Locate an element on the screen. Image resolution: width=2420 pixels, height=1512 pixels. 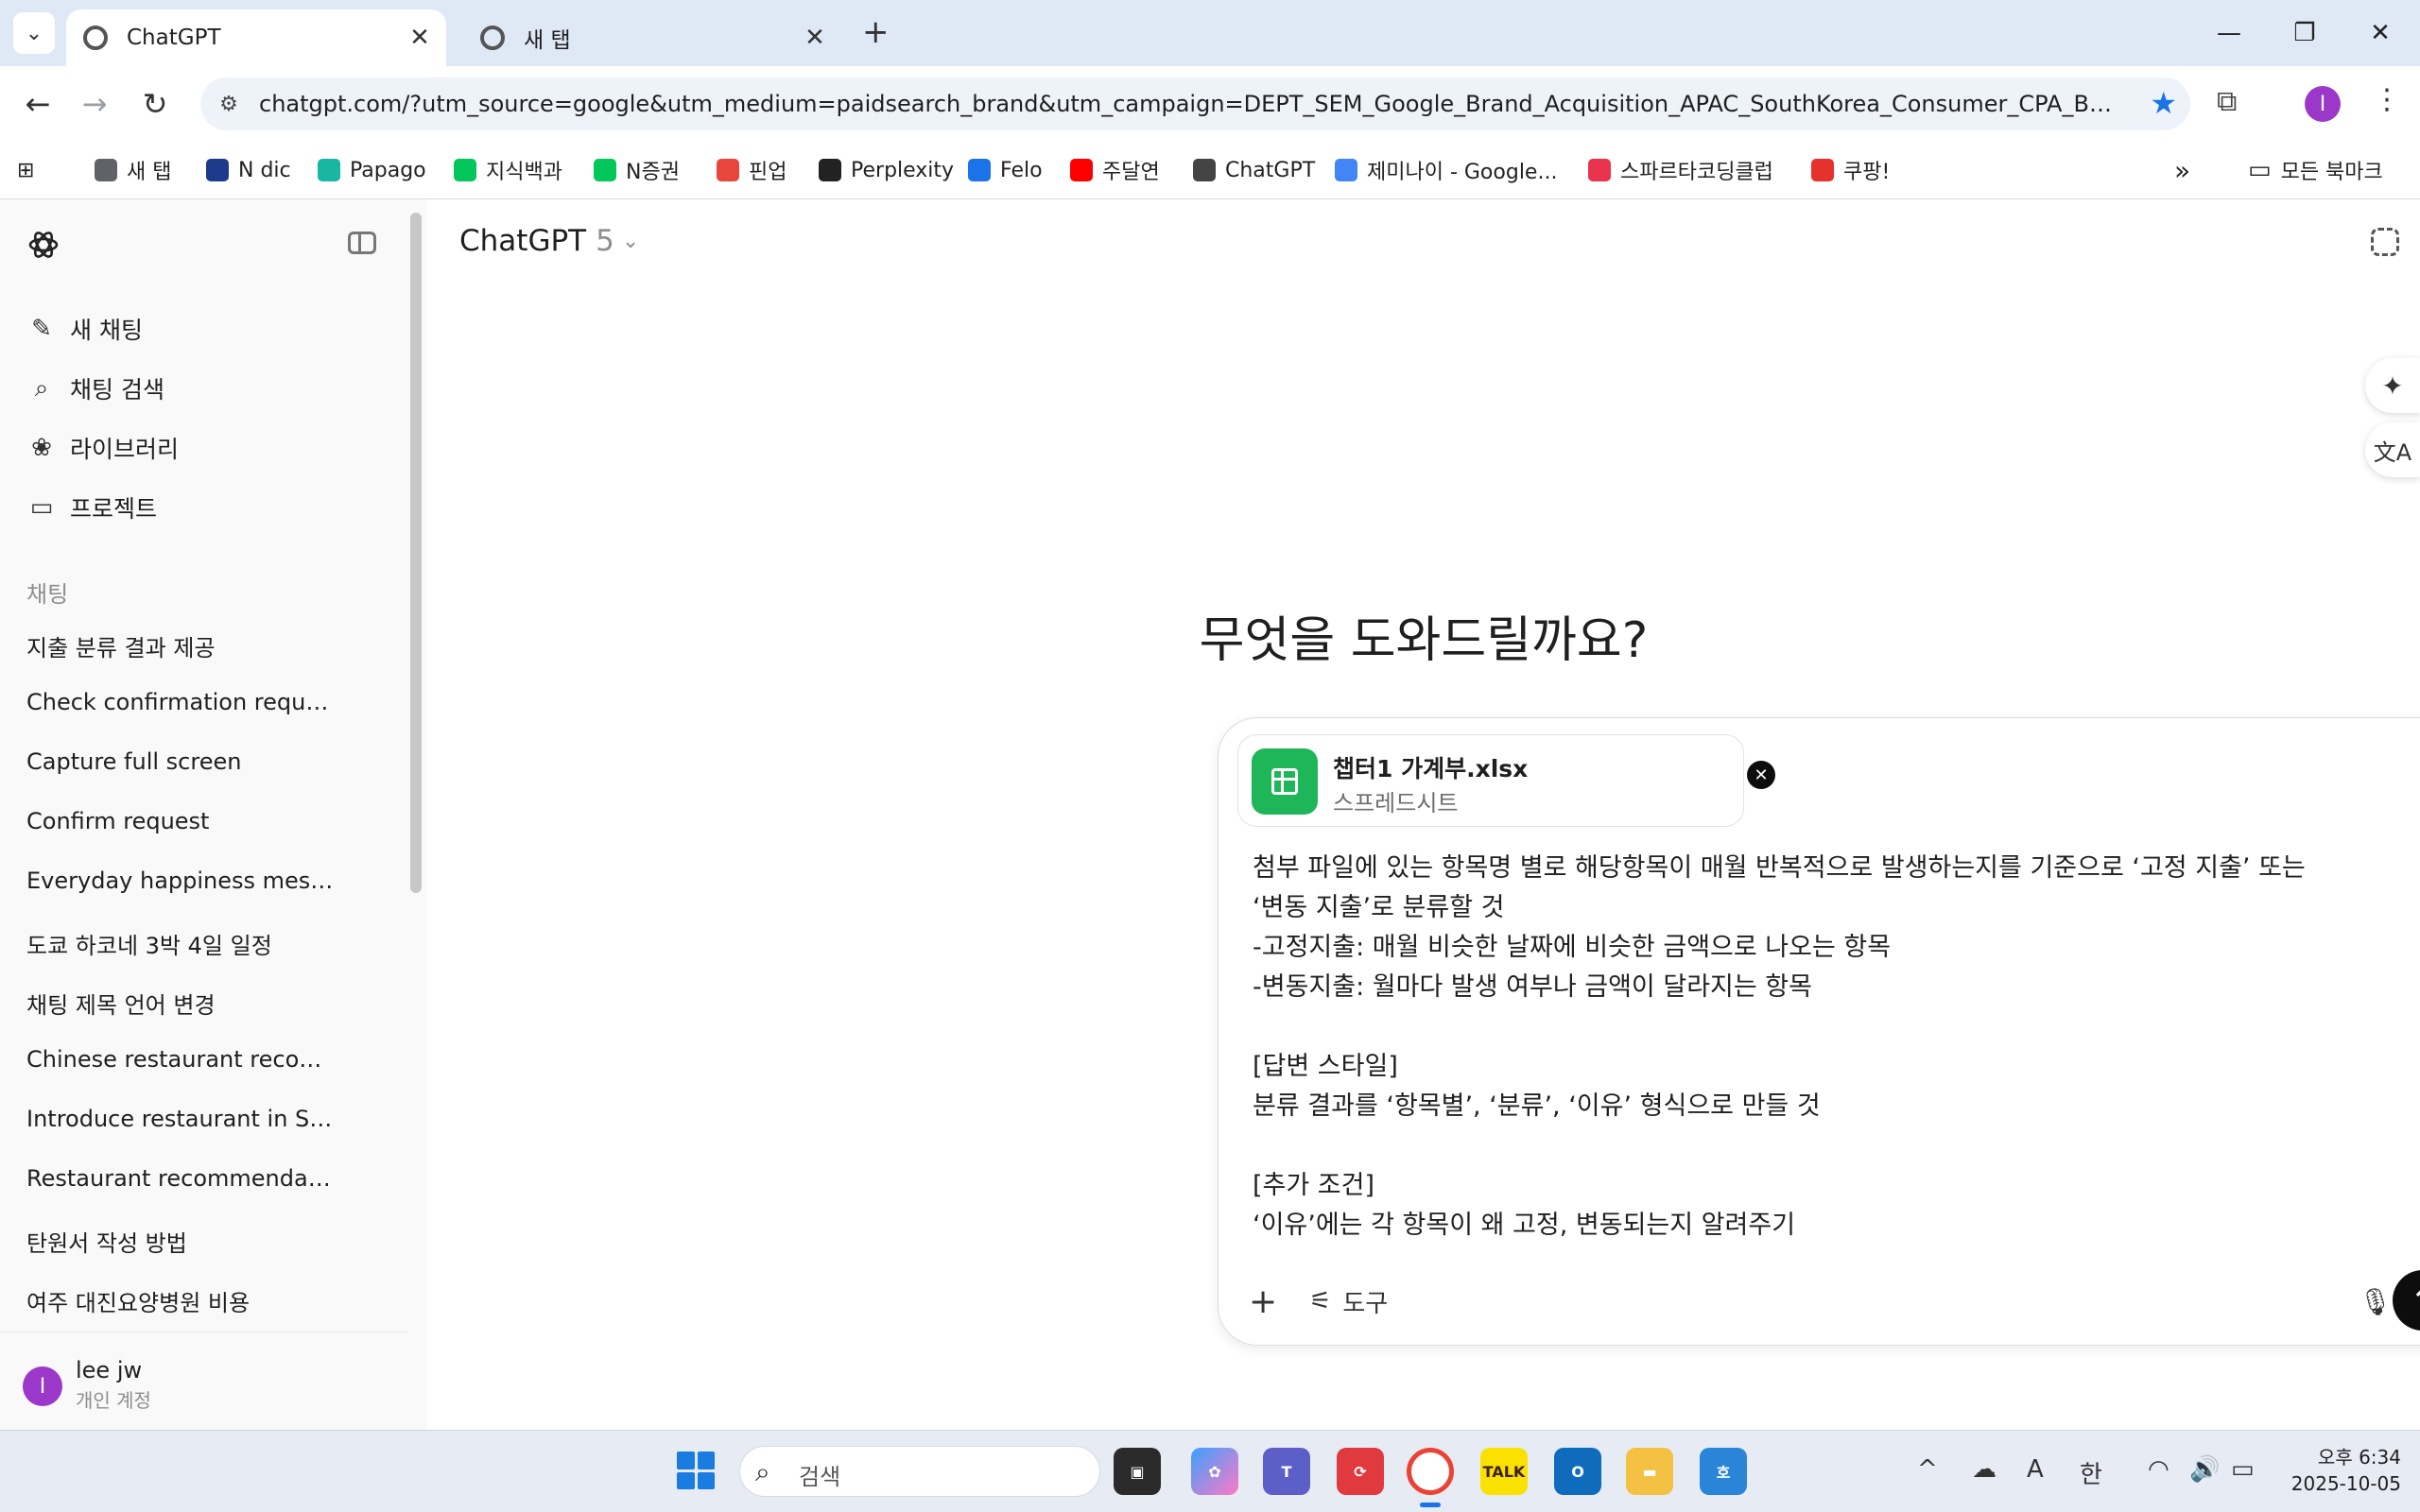
reload-button: ↻ is located at coordinates (155, 104).